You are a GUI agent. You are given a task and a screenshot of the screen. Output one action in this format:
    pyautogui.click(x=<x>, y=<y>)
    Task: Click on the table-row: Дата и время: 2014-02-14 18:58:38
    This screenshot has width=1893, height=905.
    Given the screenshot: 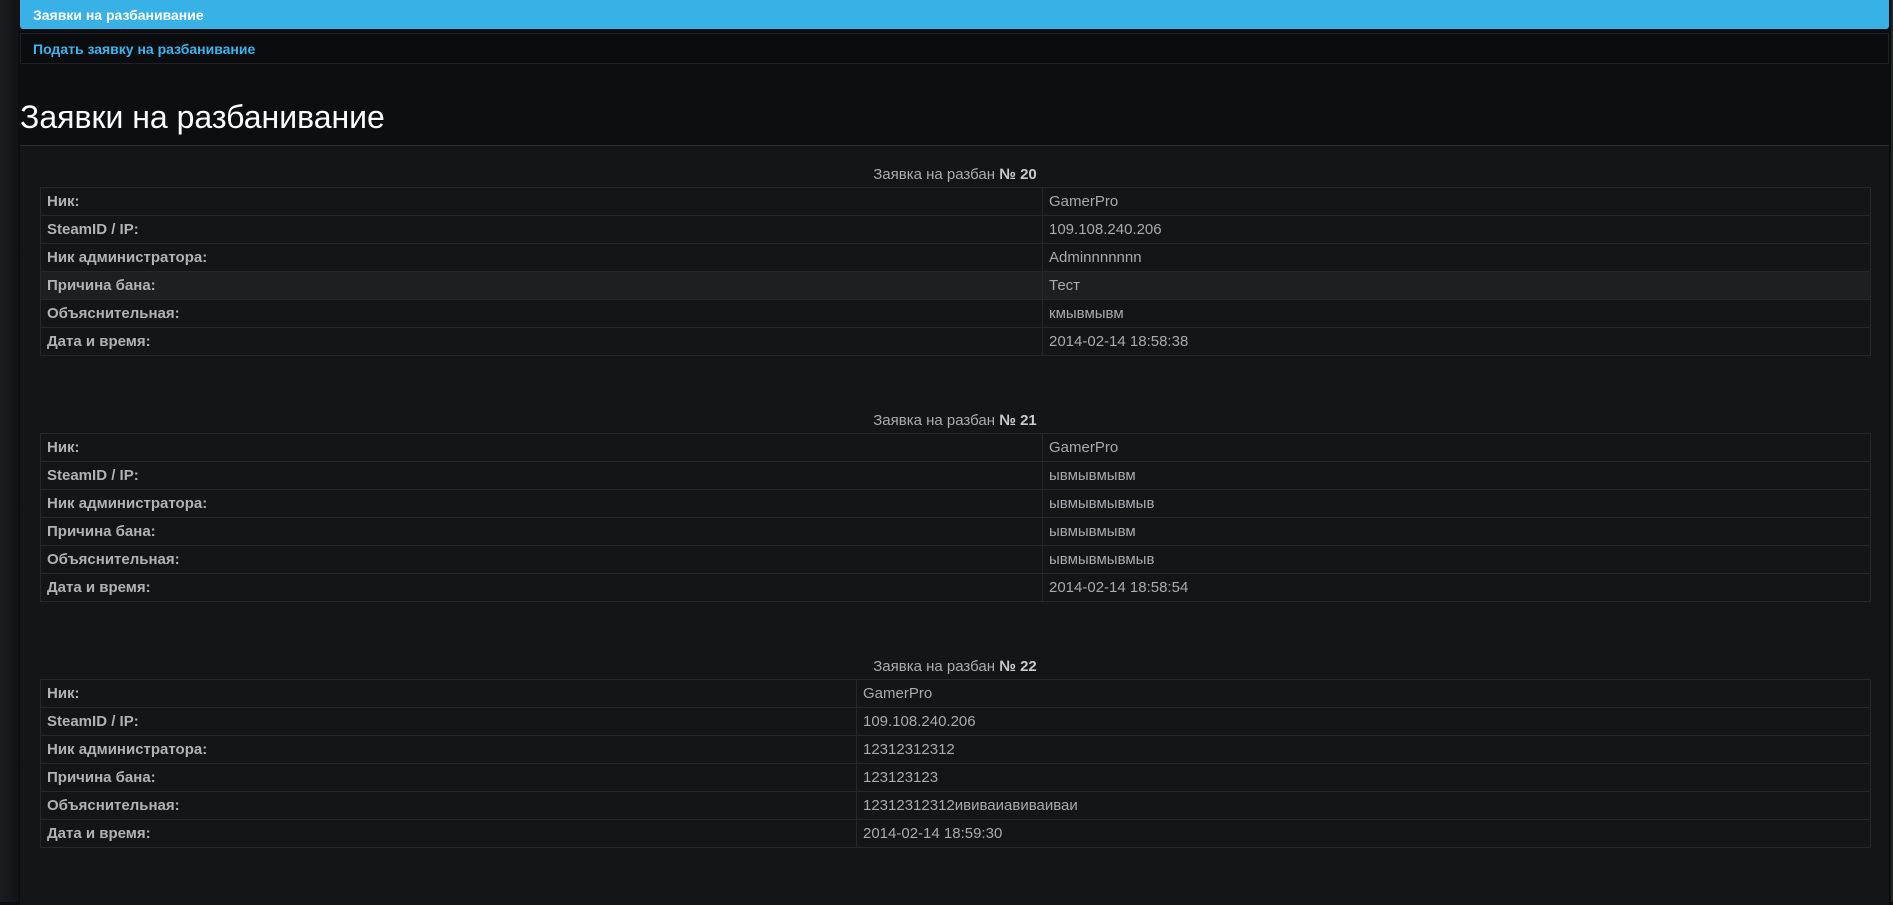 What is the action you would take?
    pyautogui.click(x=955, y=341)
    